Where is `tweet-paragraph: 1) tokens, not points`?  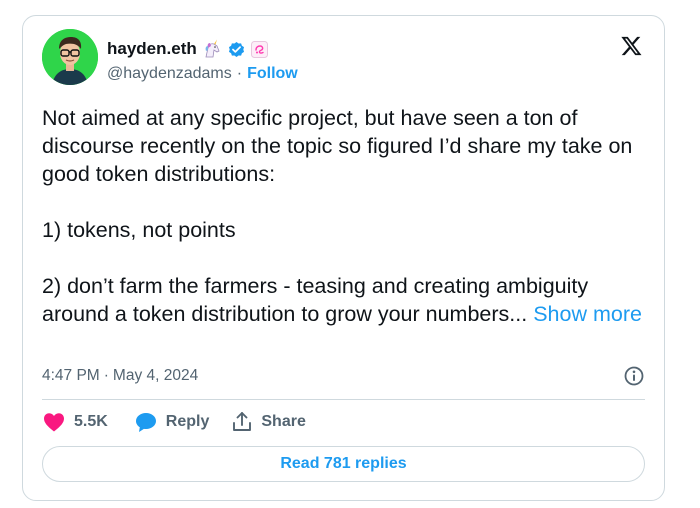 tweet-paragraph: 1) tokens, not points is located at coordinates (139, 230).